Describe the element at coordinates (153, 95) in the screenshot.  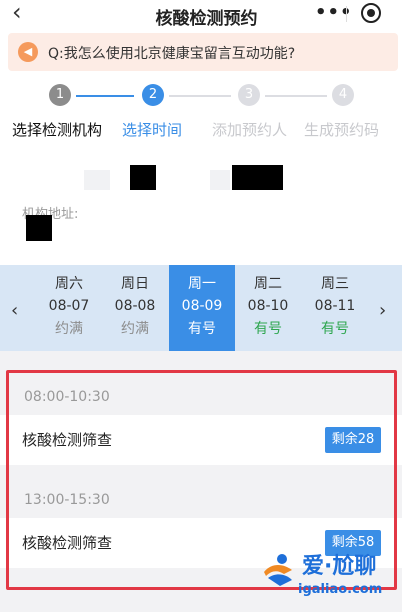
I see `step-2-circle: 2` at that location.